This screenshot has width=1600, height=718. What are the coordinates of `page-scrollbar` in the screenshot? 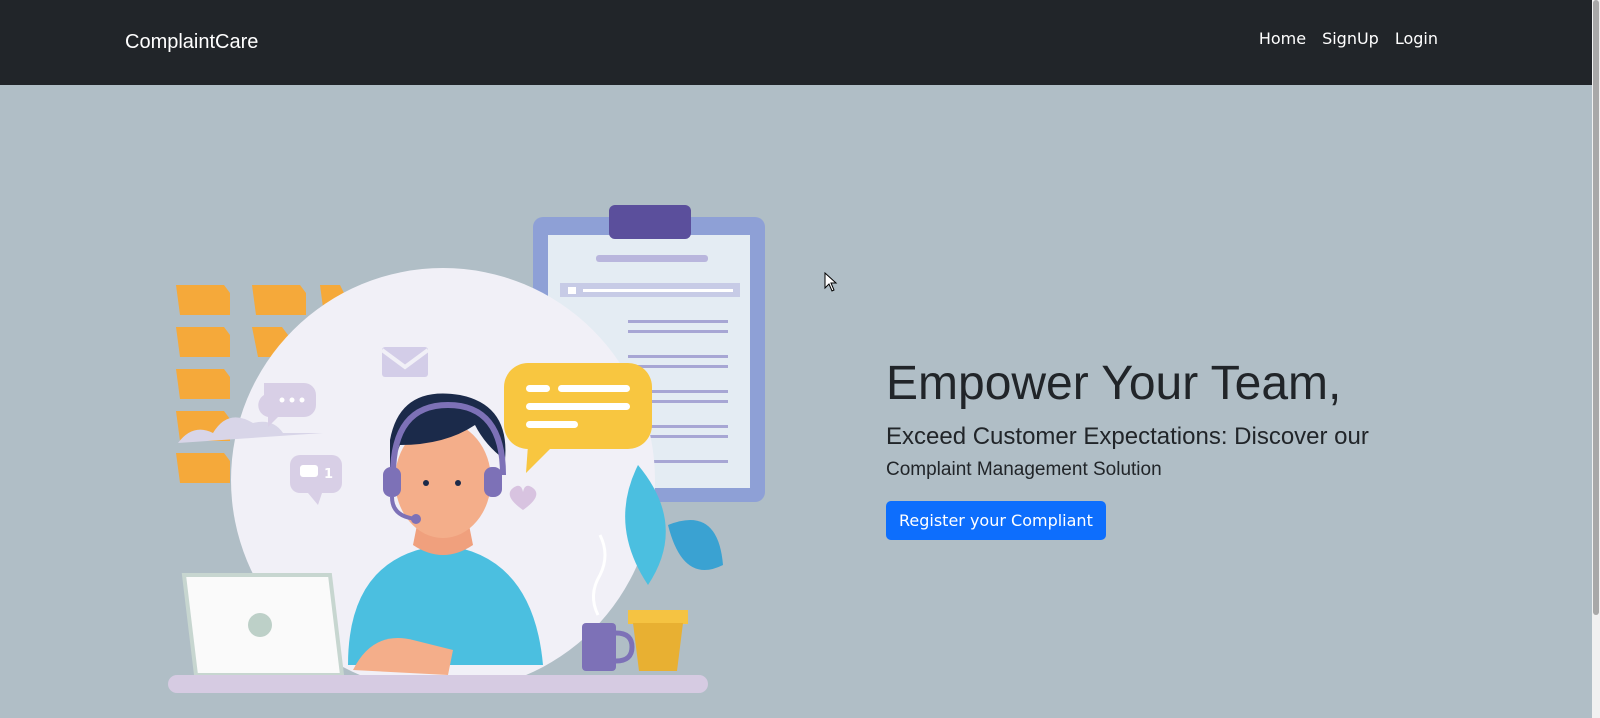 It's located at (1596, 359).